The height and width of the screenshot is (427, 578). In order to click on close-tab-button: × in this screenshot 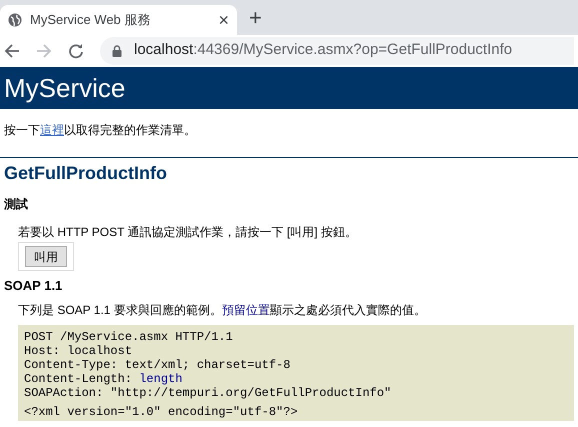, I will do `click(223, 20)`.